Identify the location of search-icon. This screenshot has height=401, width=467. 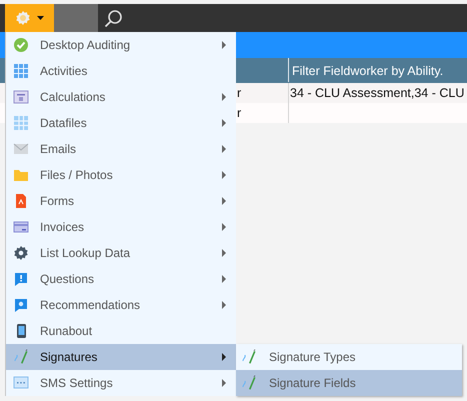
(113, 18).